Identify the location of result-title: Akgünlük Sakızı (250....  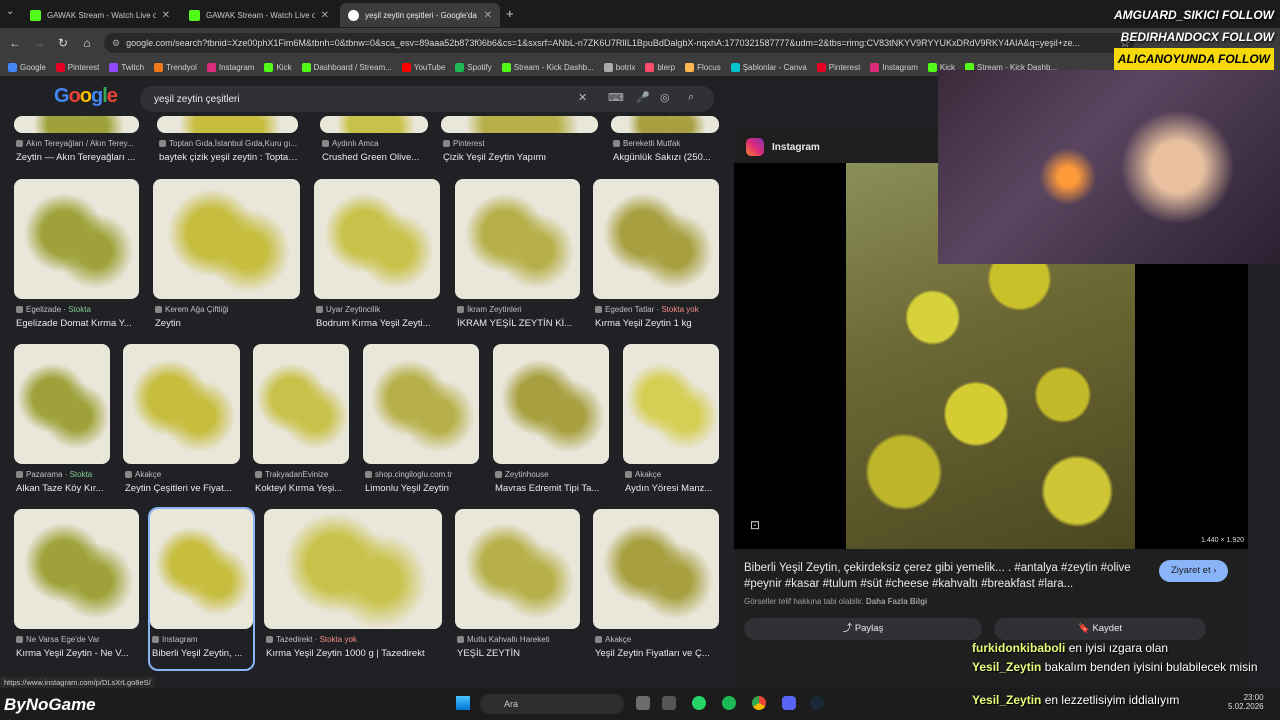
(667, 157).